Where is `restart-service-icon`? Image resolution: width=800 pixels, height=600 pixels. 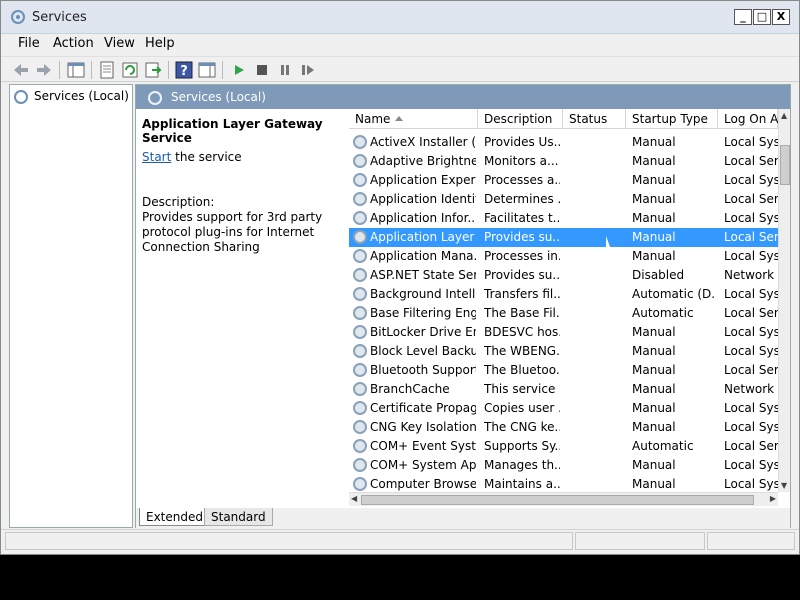 restart-service-icon is located at coordinates (308, 70).